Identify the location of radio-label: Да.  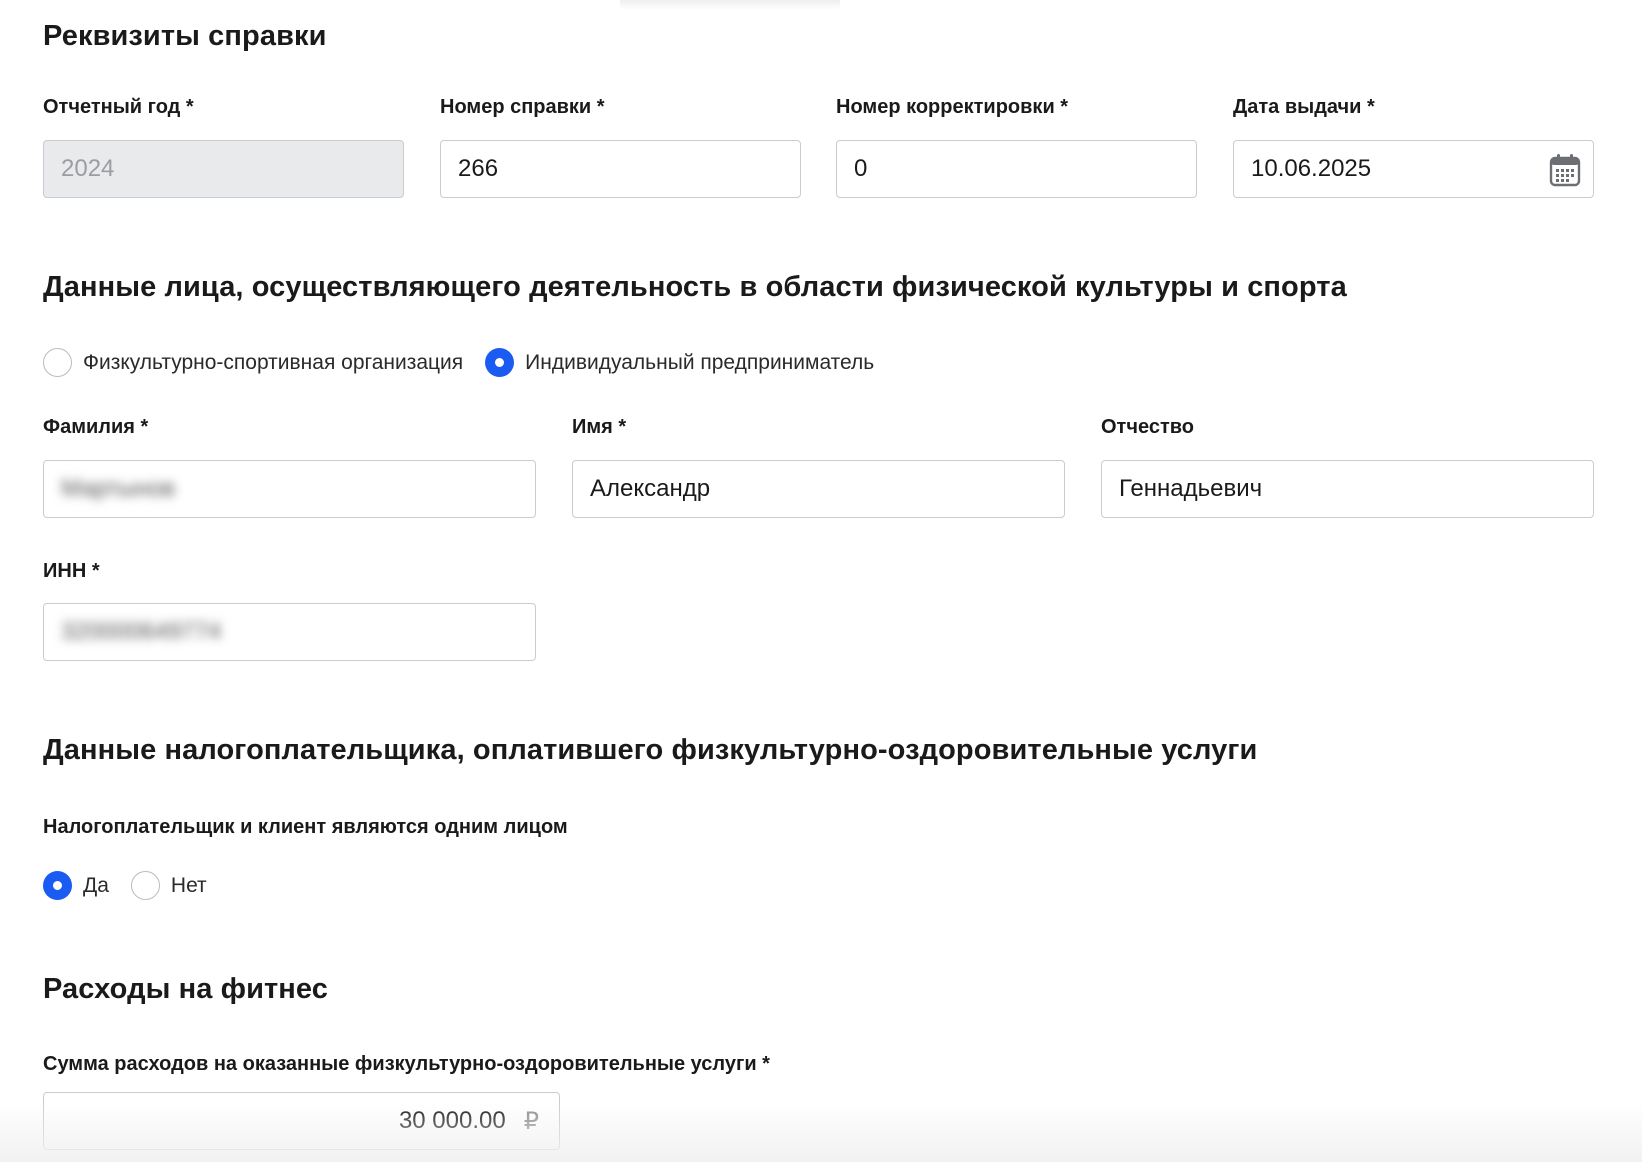
(96, 885).